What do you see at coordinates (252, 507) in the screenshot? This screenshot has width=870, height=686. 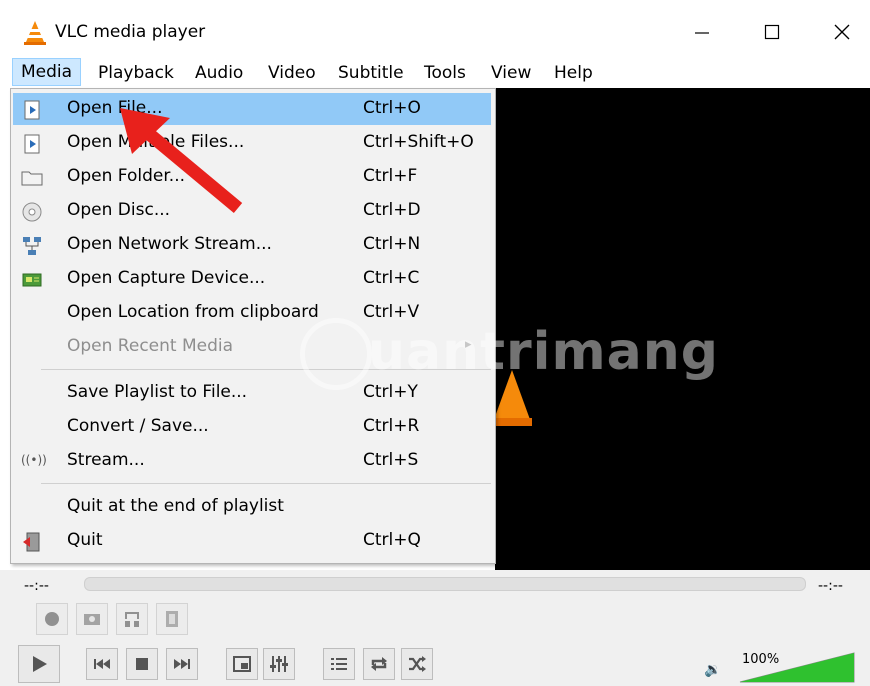 I see `menu-item-quit-end-of-playlist: Quit at the end of playlist` at bounding box center [252, 507].